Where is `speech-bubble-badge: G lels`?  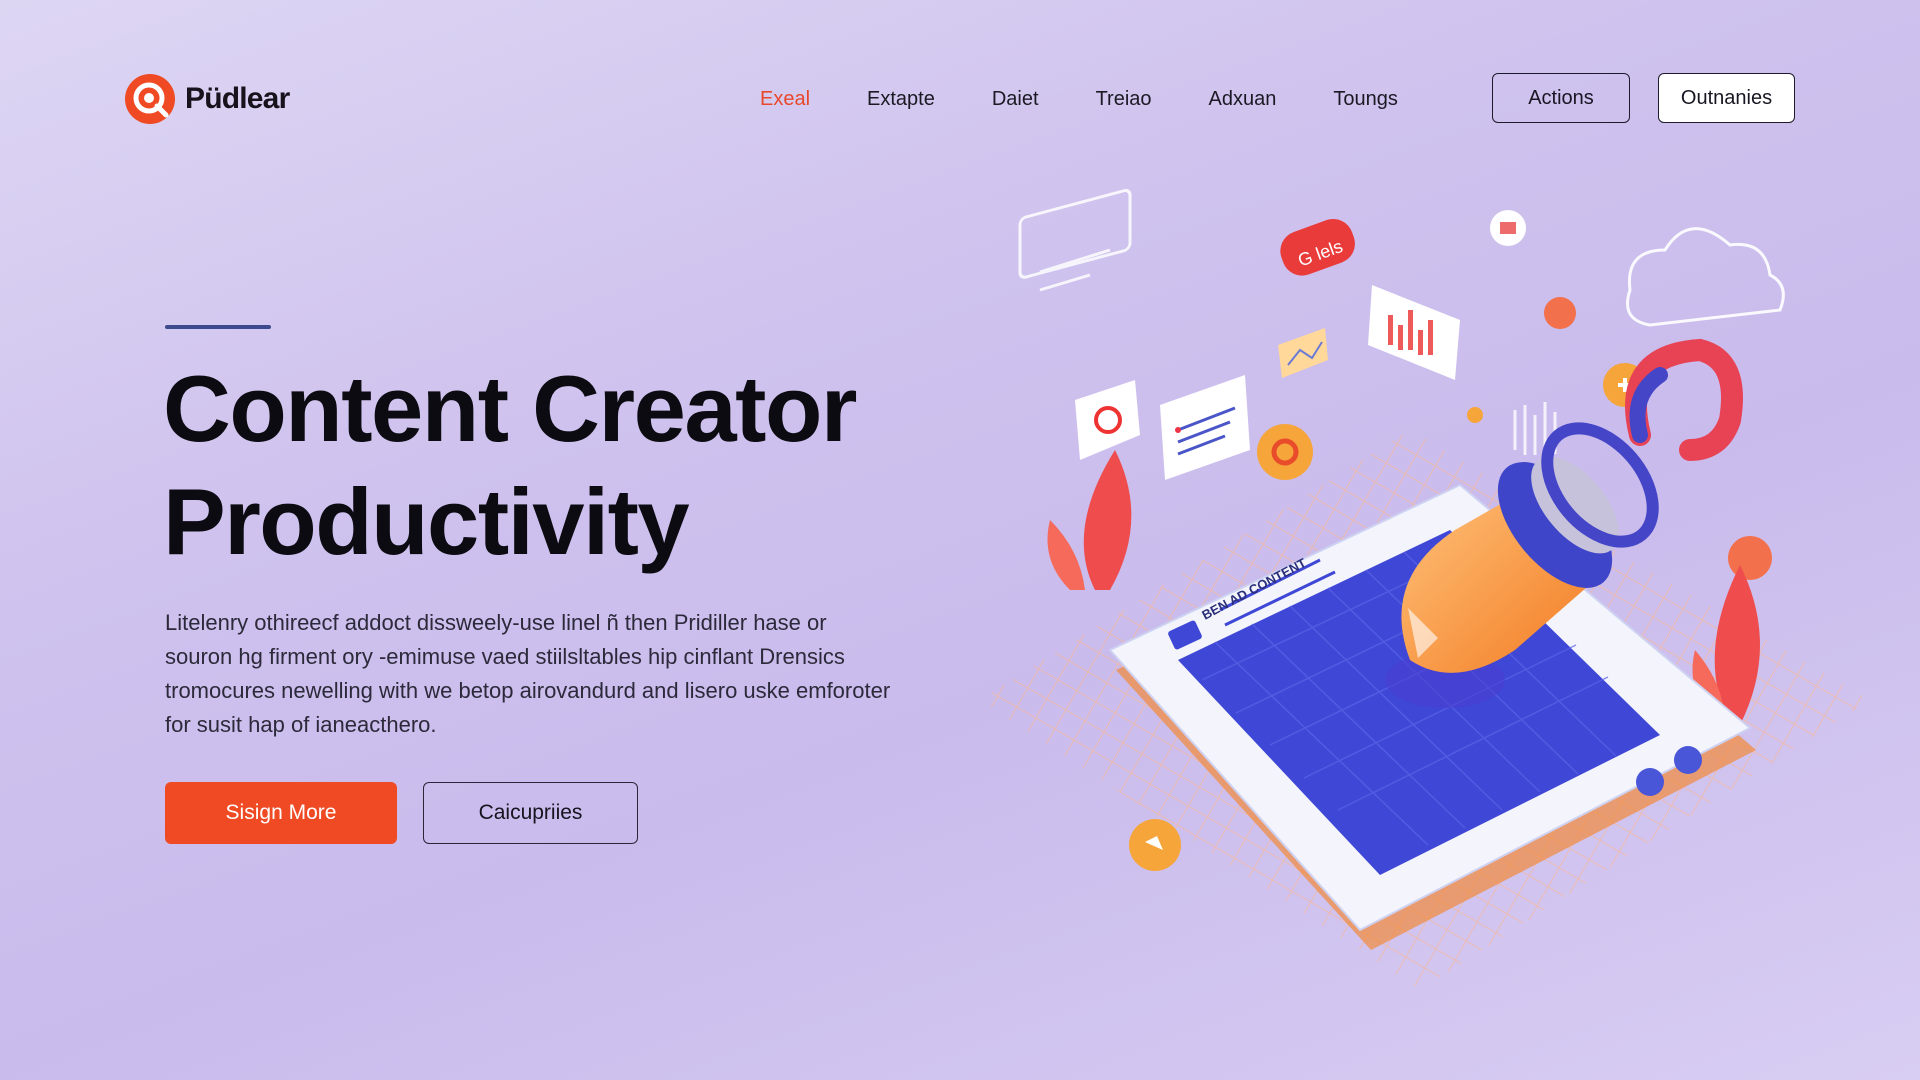
speech-bubble-badge: G lels is located at coordinates (1317, 247).